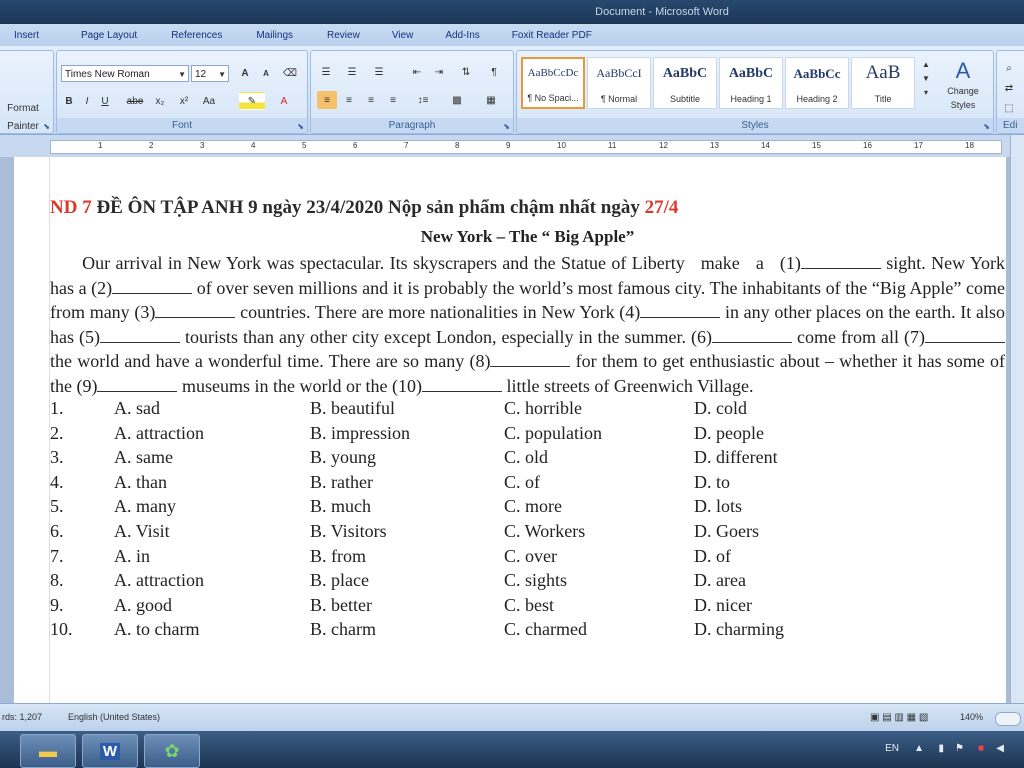 Image resolution: width=1024 pixels, height=768 pixels. Describe the element at coordinates (417, 72) in the screenshot. I see `decrease-indent-icon: ⇤` at that location.